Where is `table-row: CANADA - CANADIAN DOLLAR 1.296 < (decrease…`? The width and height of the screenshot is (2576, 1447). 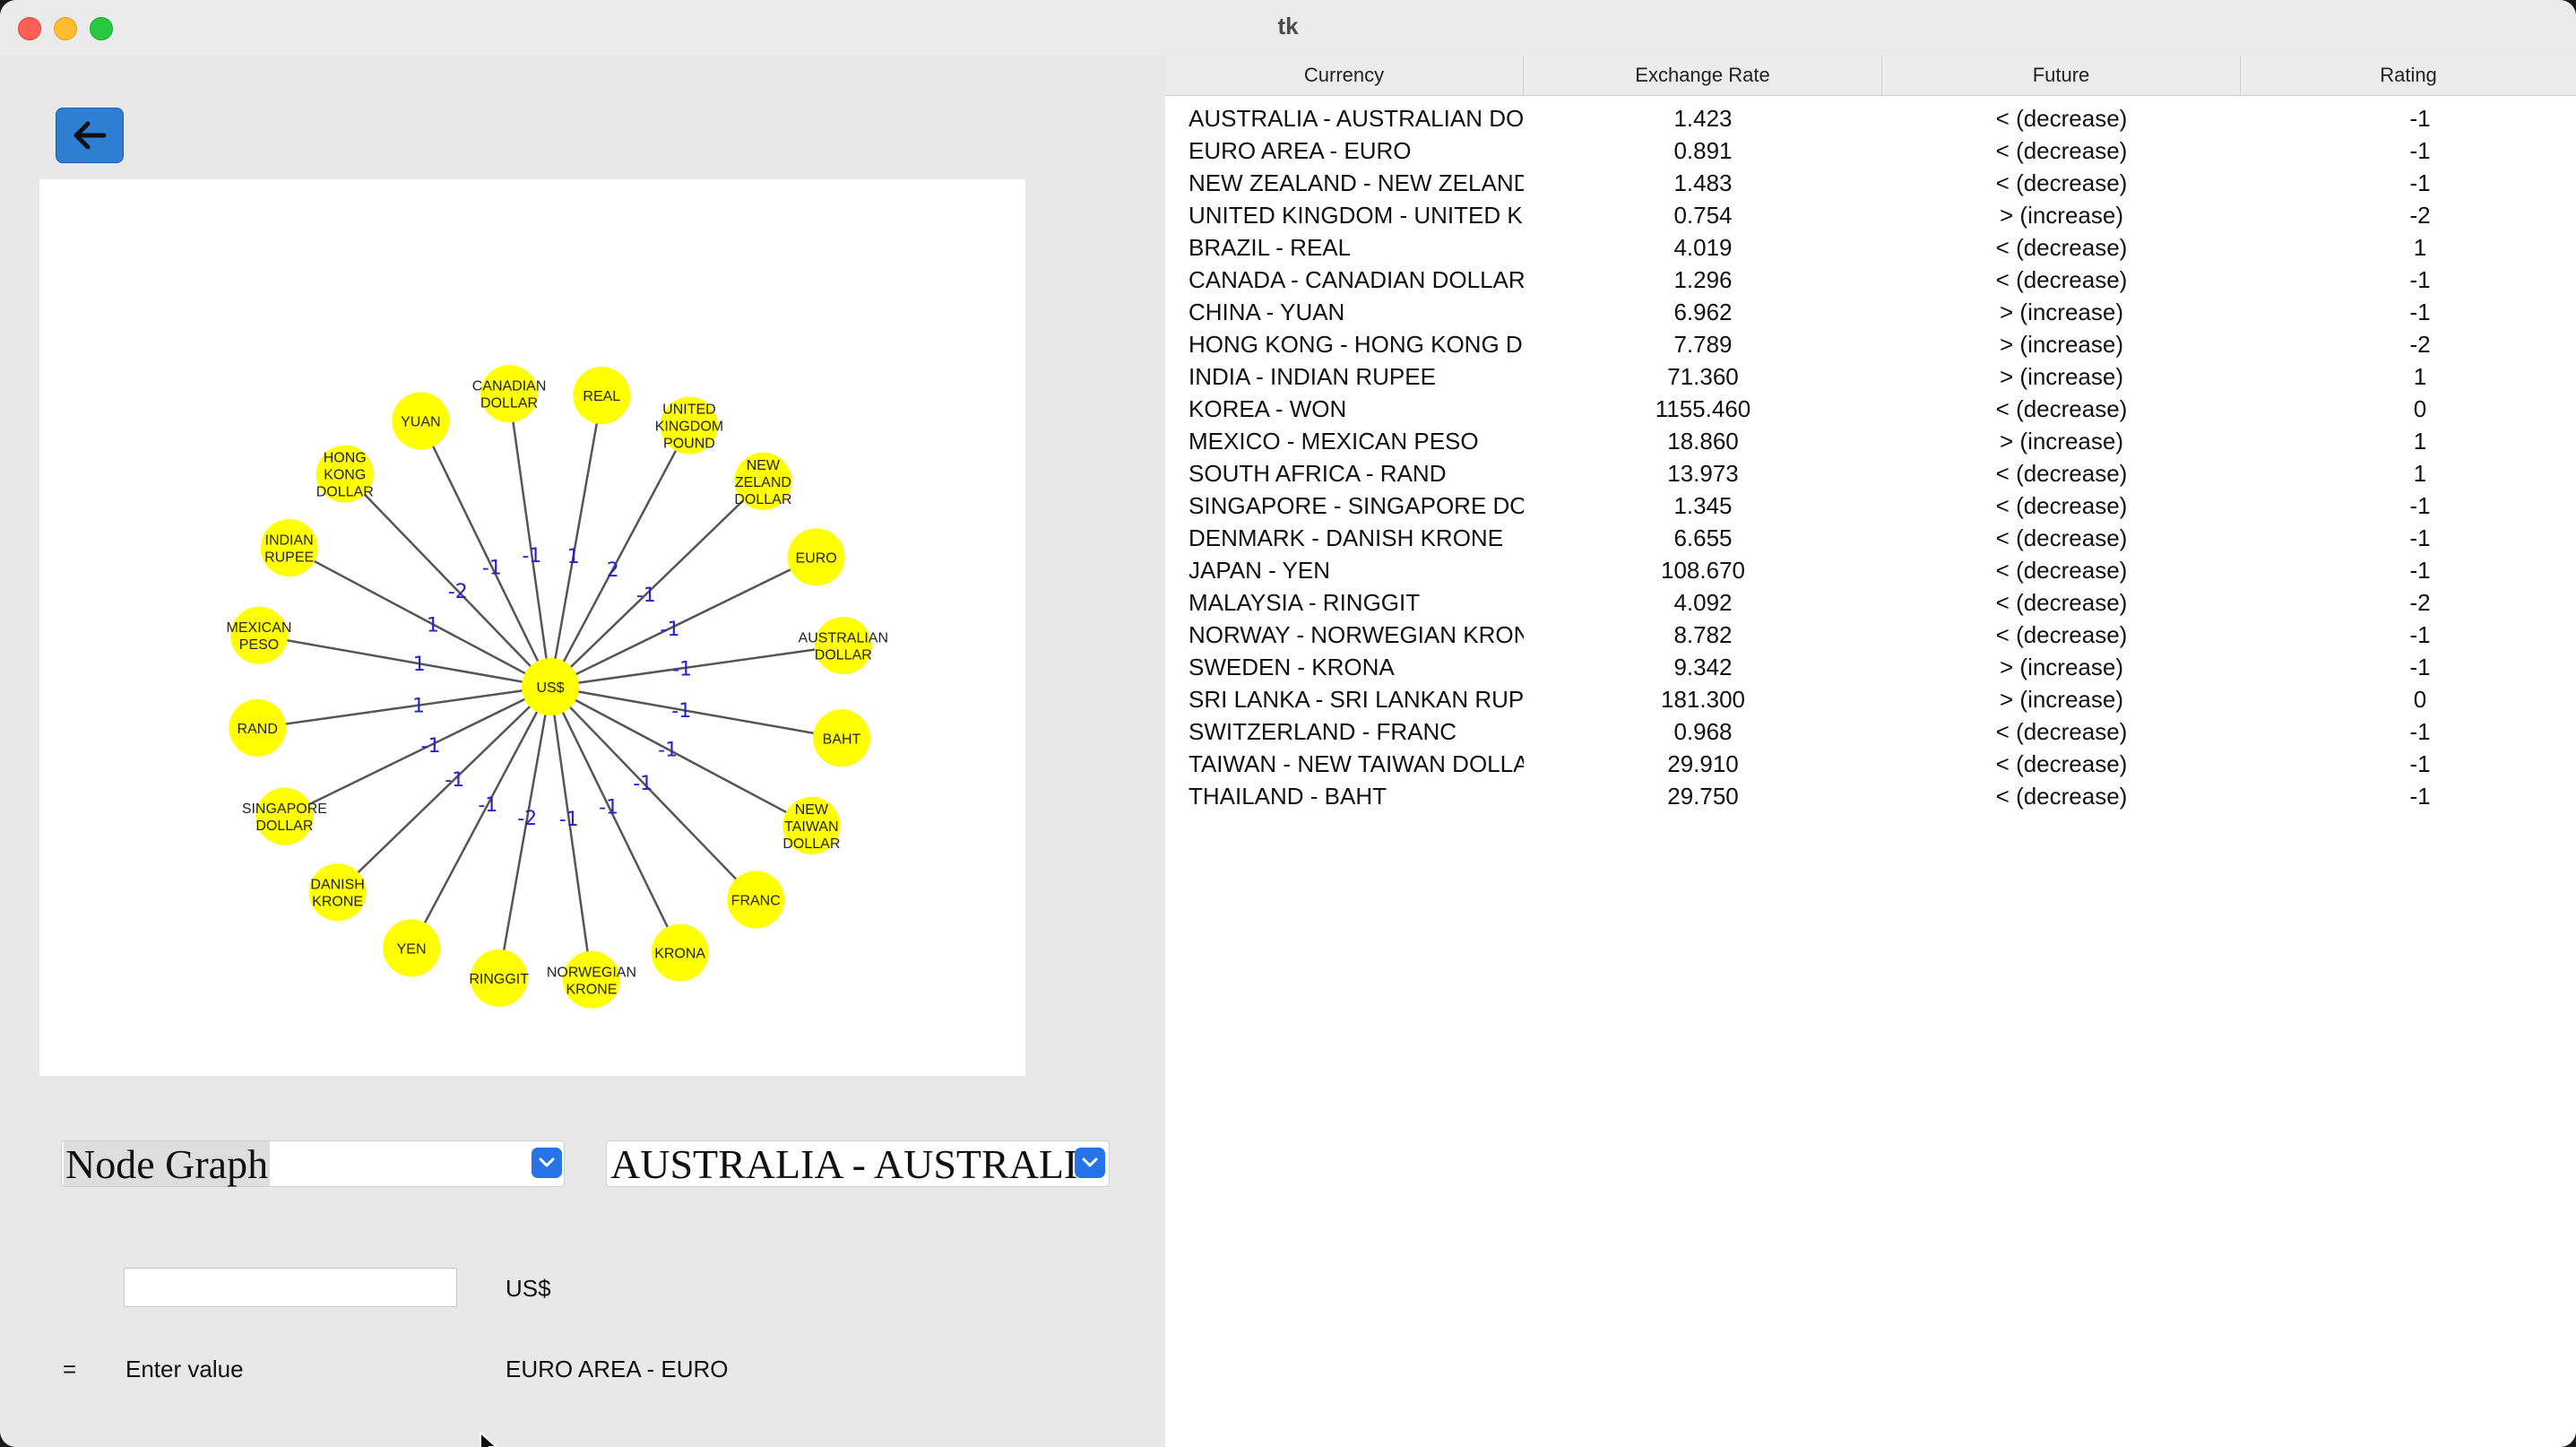
table-row: CANADA - CANADIAN DOLLAR 1.296 < (decrease… is located at coordinates (1870, 280).